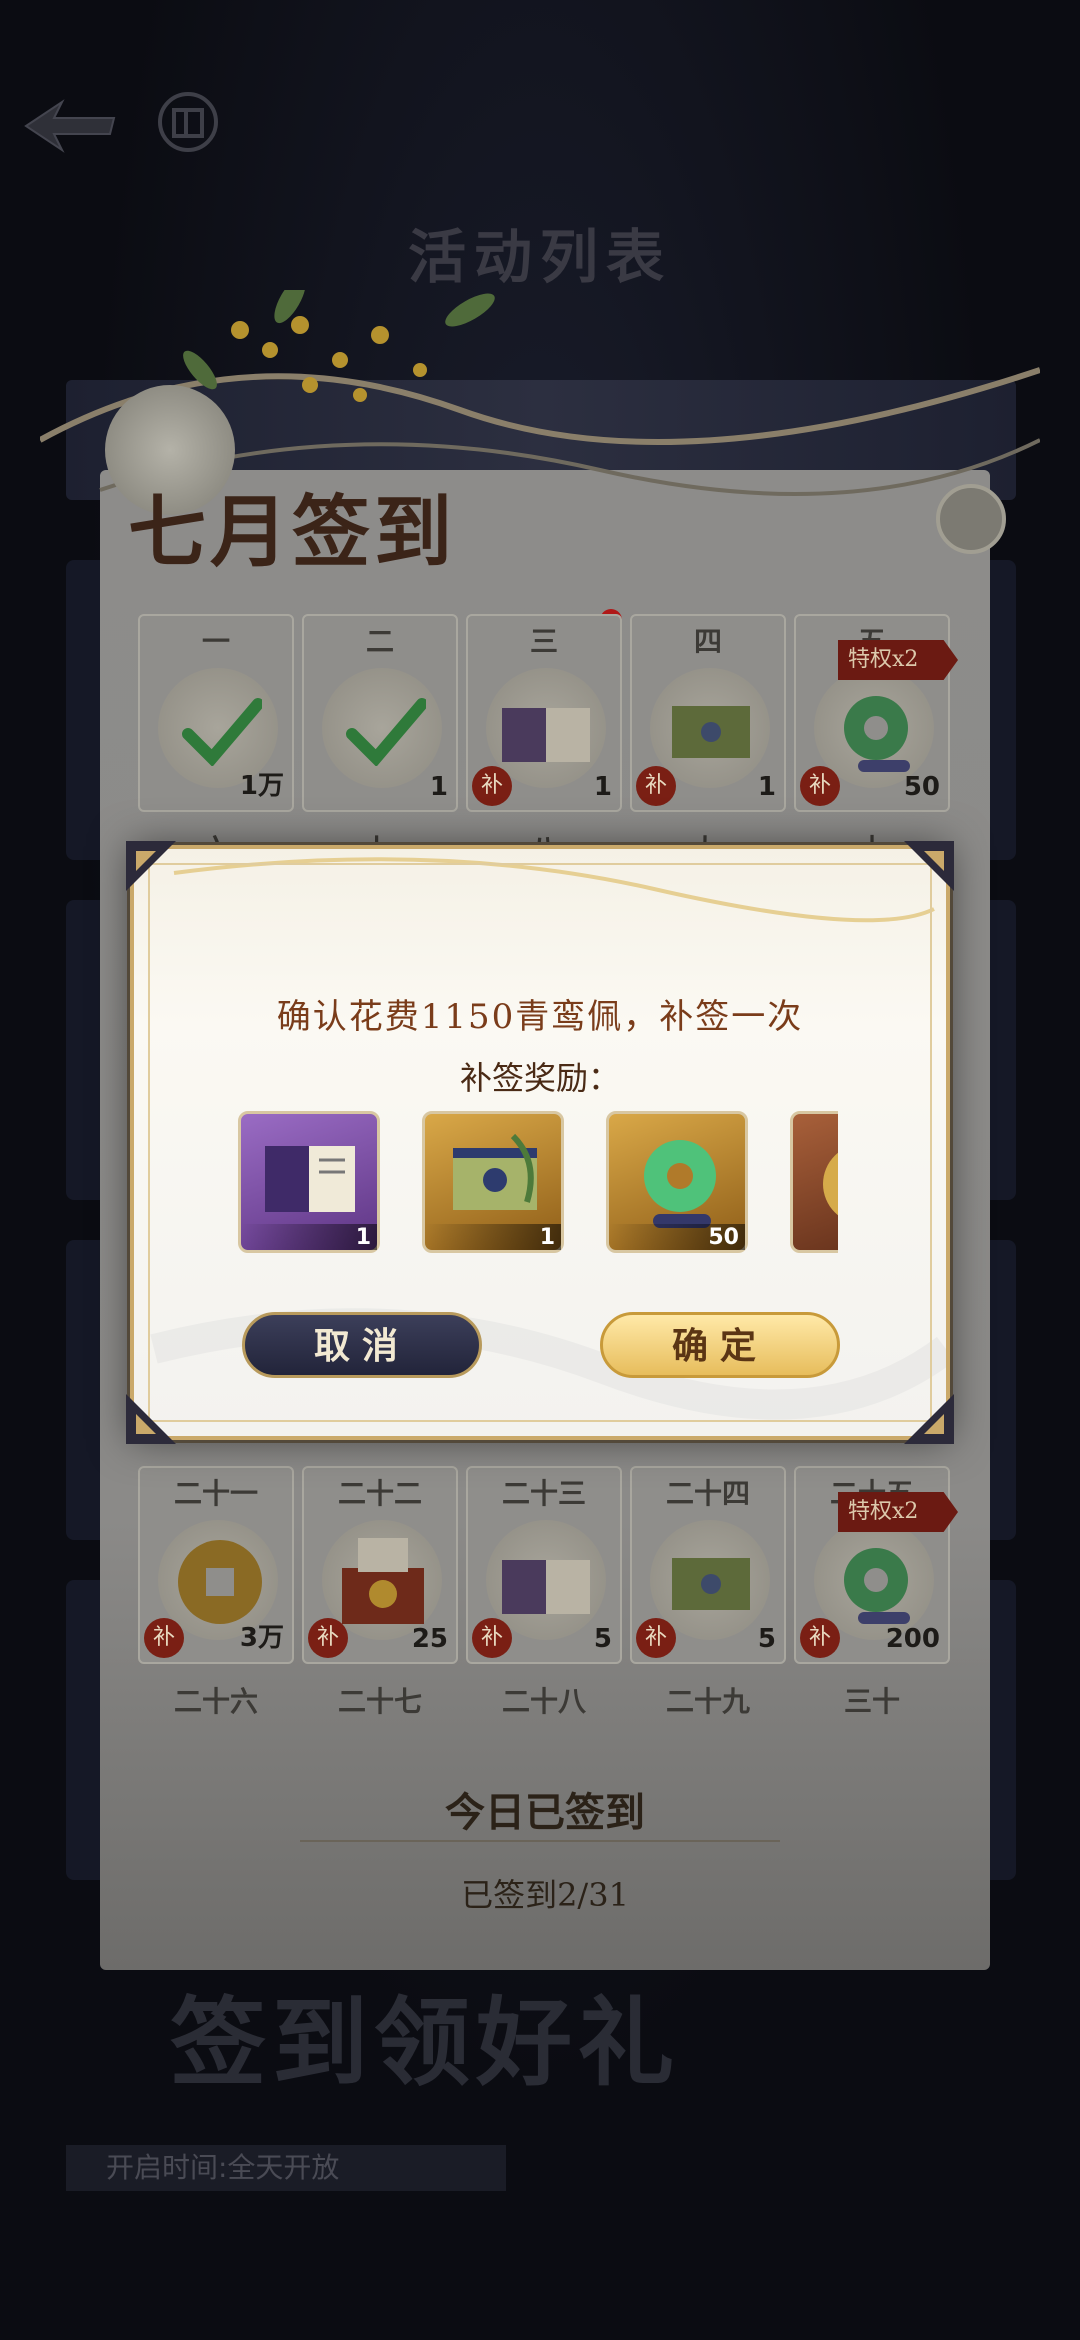 The height and width of the screenshot is (2340, 1080). Describe the element at coordinates (379, 1493) in the screenshot. I see `day-label: 二十二` at that location.